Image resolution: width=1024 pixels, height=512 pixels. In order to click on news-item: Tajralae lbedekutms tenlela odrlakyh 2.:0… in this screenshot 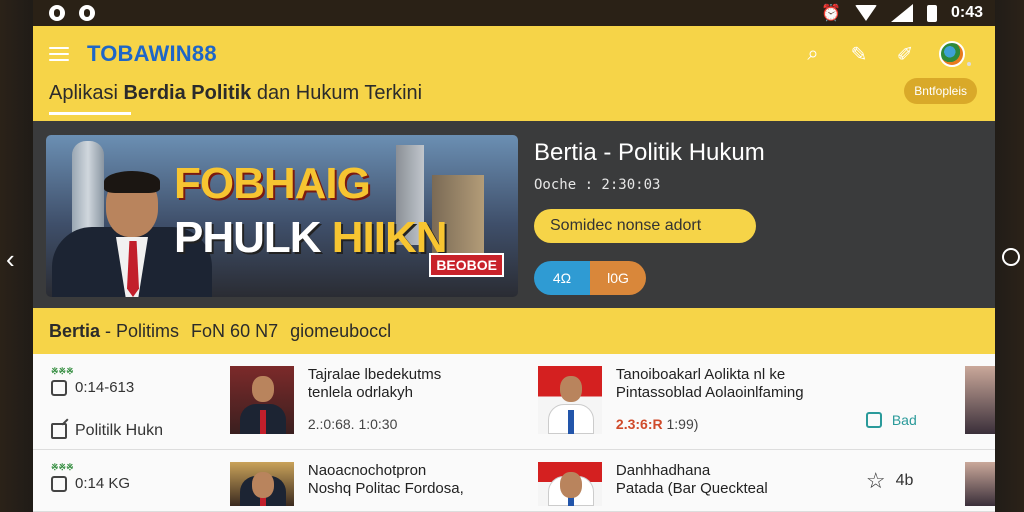, I will do `click(383, 400)`.